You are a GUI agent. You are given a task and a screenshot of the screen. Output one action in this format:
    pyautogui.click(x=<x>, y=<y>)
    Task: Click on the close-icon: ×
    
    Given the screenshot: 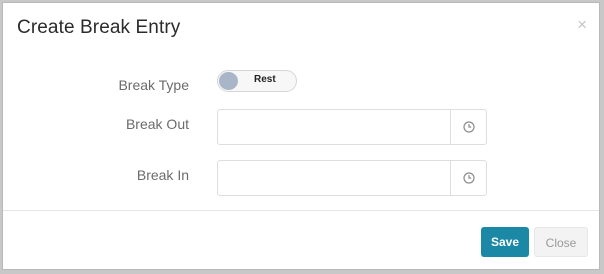 What is the action you would take?
    pyautogui.click(x=582, y=25)
    